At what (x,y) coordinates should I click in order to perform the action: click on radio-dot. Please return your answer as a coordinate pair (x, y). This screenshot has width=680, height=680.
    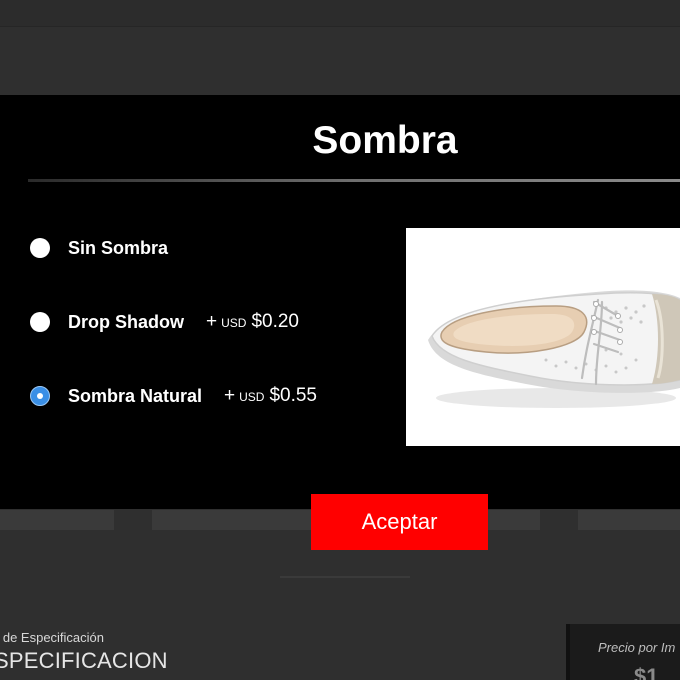
    Looking at the image, I should click on (40, 396).